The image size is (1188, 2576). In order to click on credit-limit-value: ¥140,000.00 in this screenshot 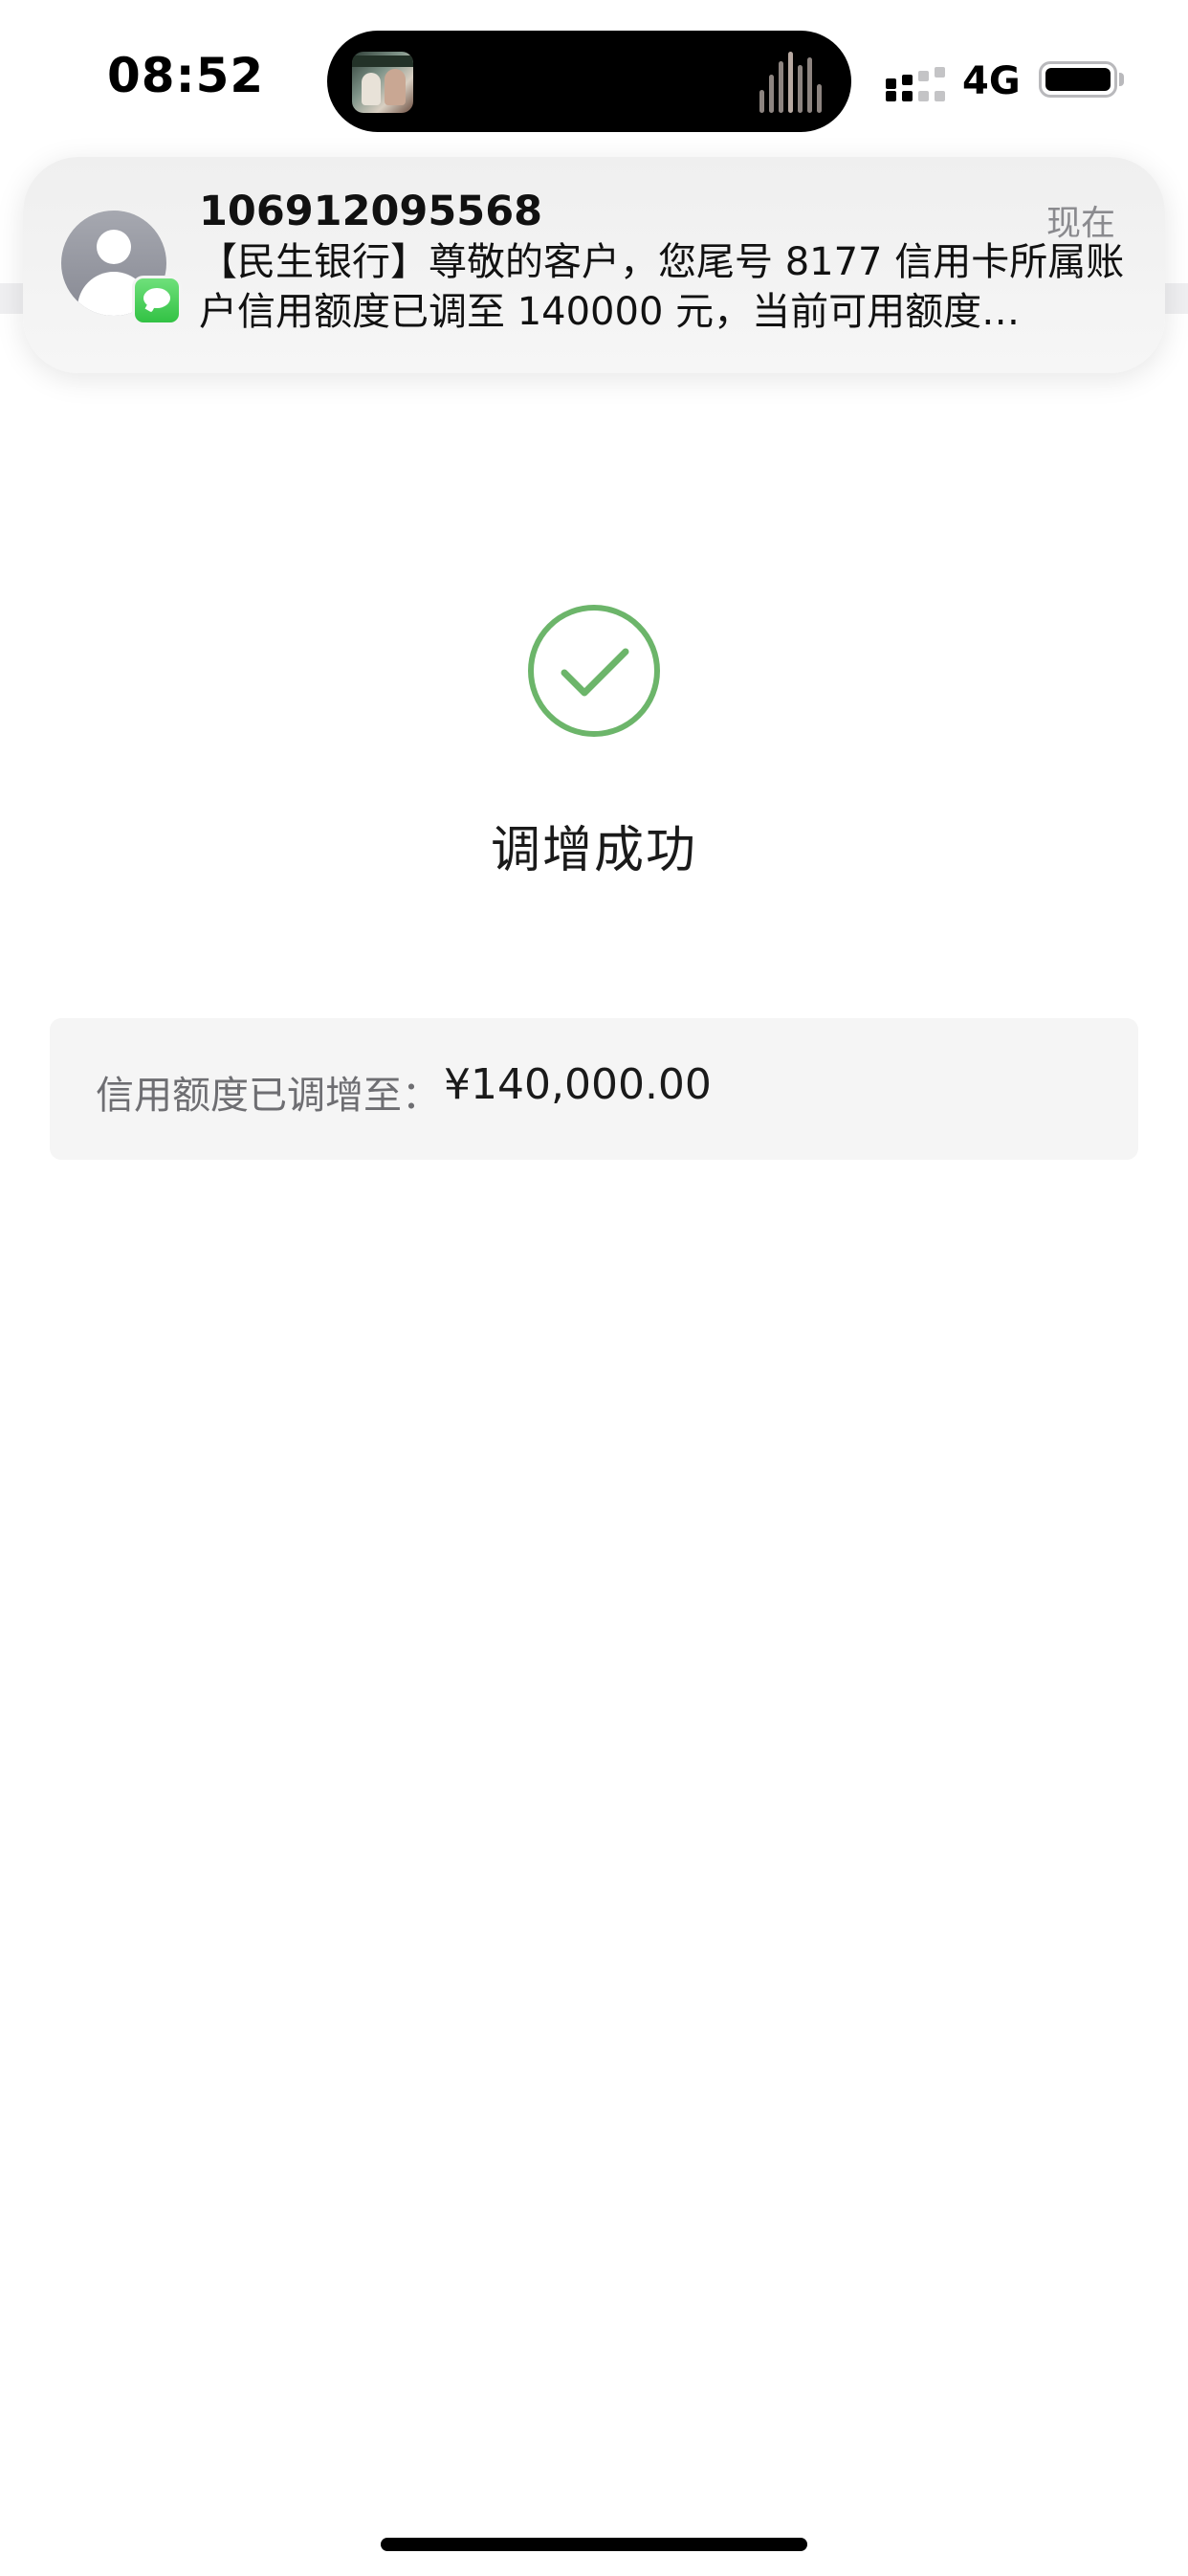, I will do `click(578, 1084)`.